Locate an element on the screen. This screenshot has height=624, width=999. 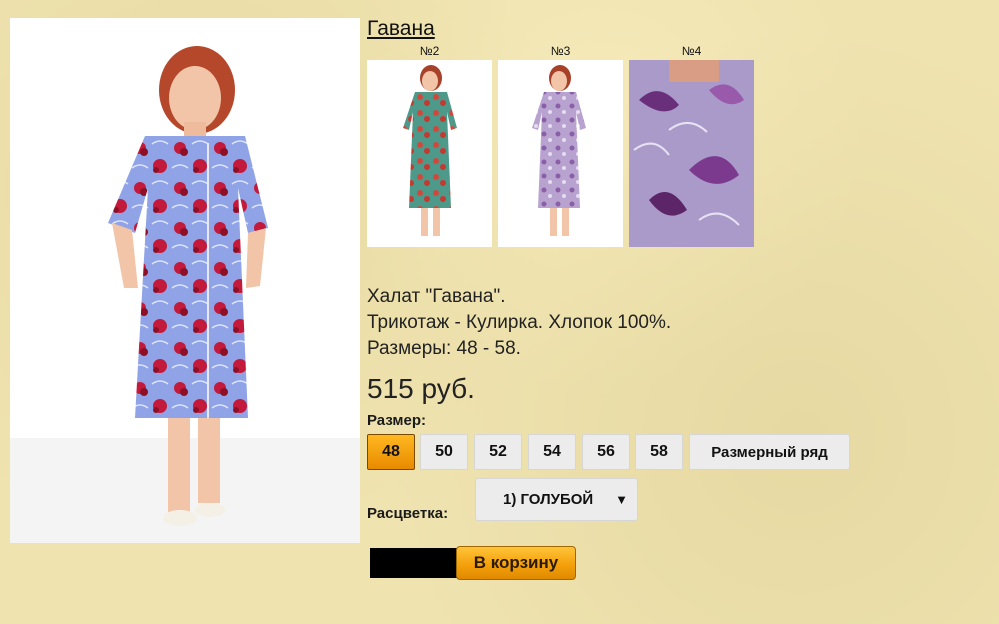
size-option-50: 50 is located at coordinates (444, 452).